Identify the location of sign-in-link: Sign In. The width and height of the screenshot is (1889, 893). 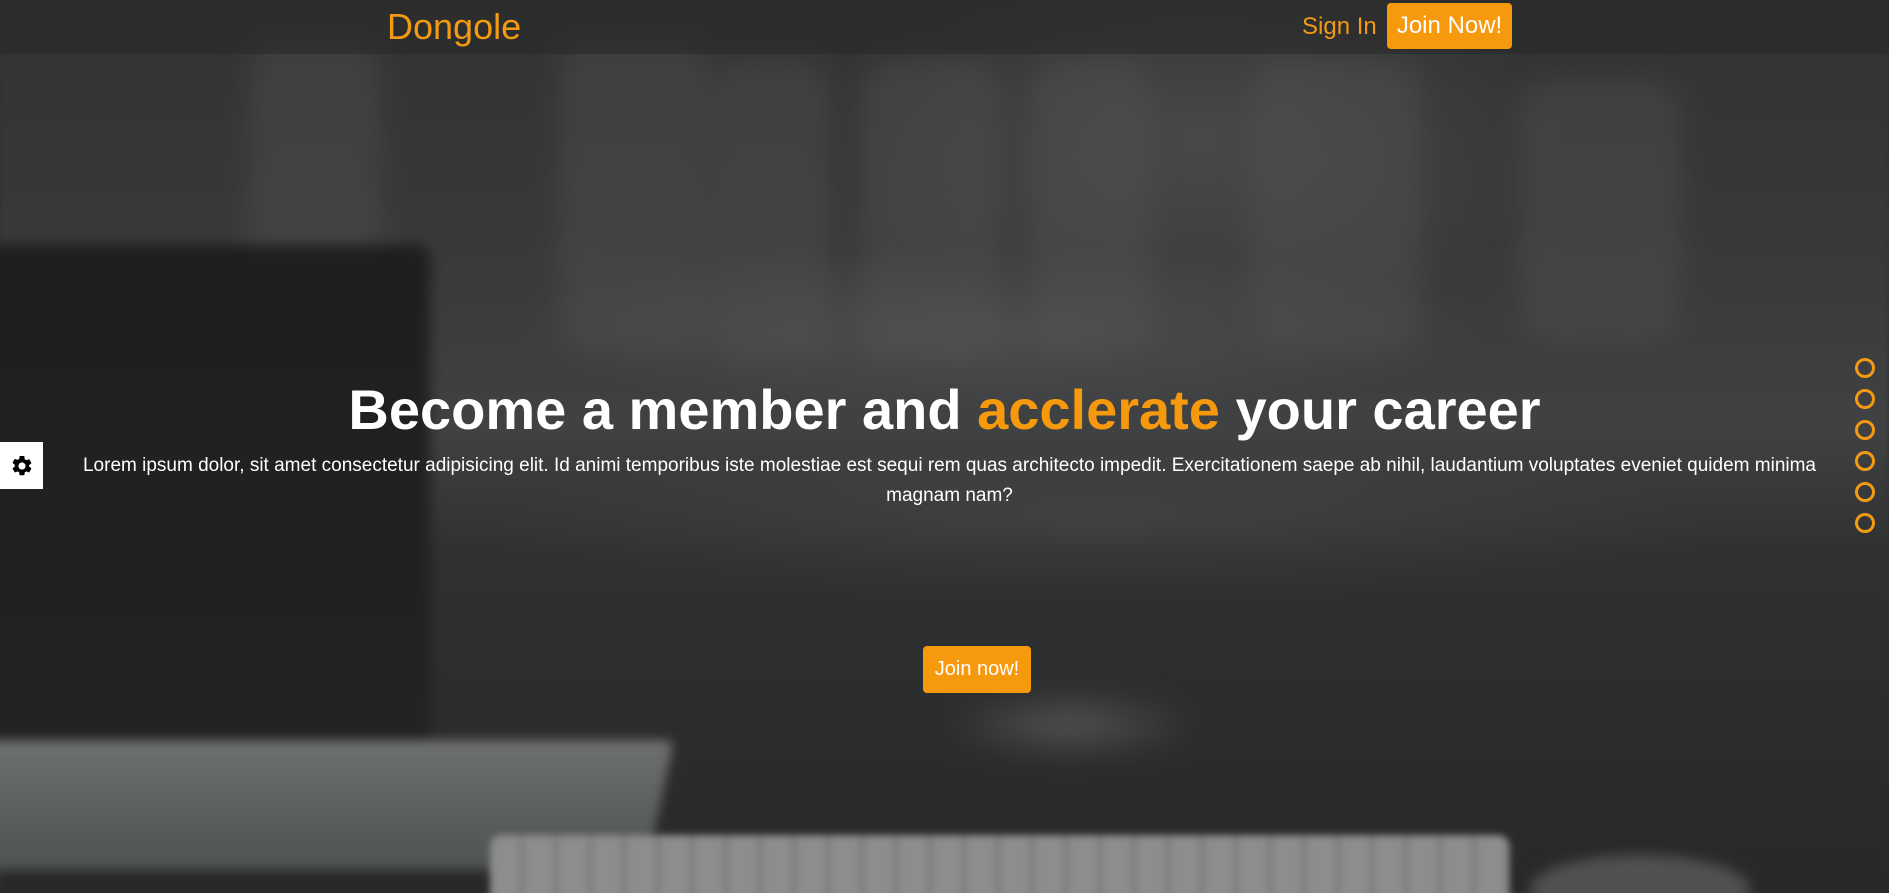
(1339, 27).